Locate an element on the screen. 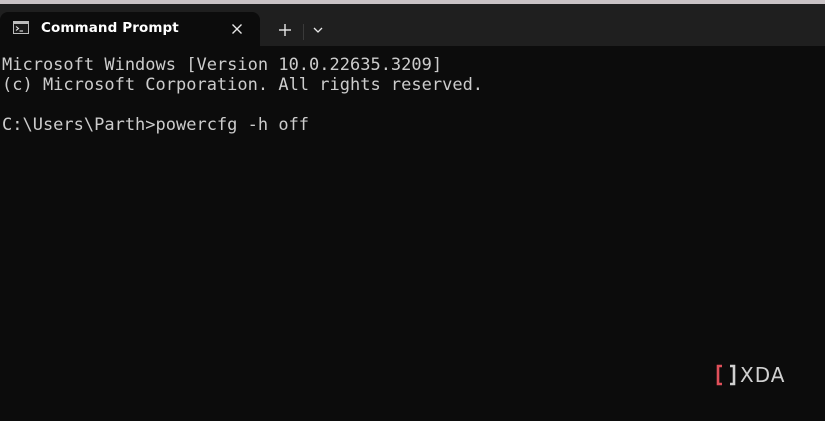 This screenshot has width=825, height=421. chevron-down-icon is located at coordinates (318, 30).